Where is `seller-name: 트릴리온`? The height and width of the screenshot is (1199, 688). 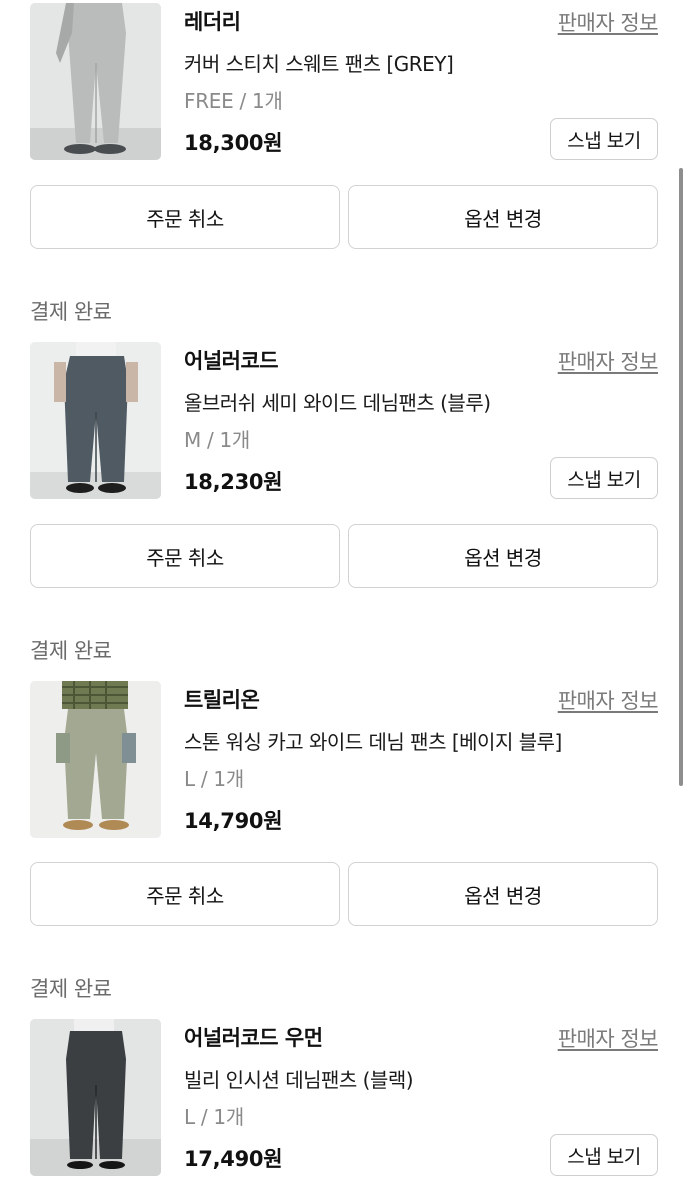
seller-name: 트릴리온 is located at coordinates (222, 700).